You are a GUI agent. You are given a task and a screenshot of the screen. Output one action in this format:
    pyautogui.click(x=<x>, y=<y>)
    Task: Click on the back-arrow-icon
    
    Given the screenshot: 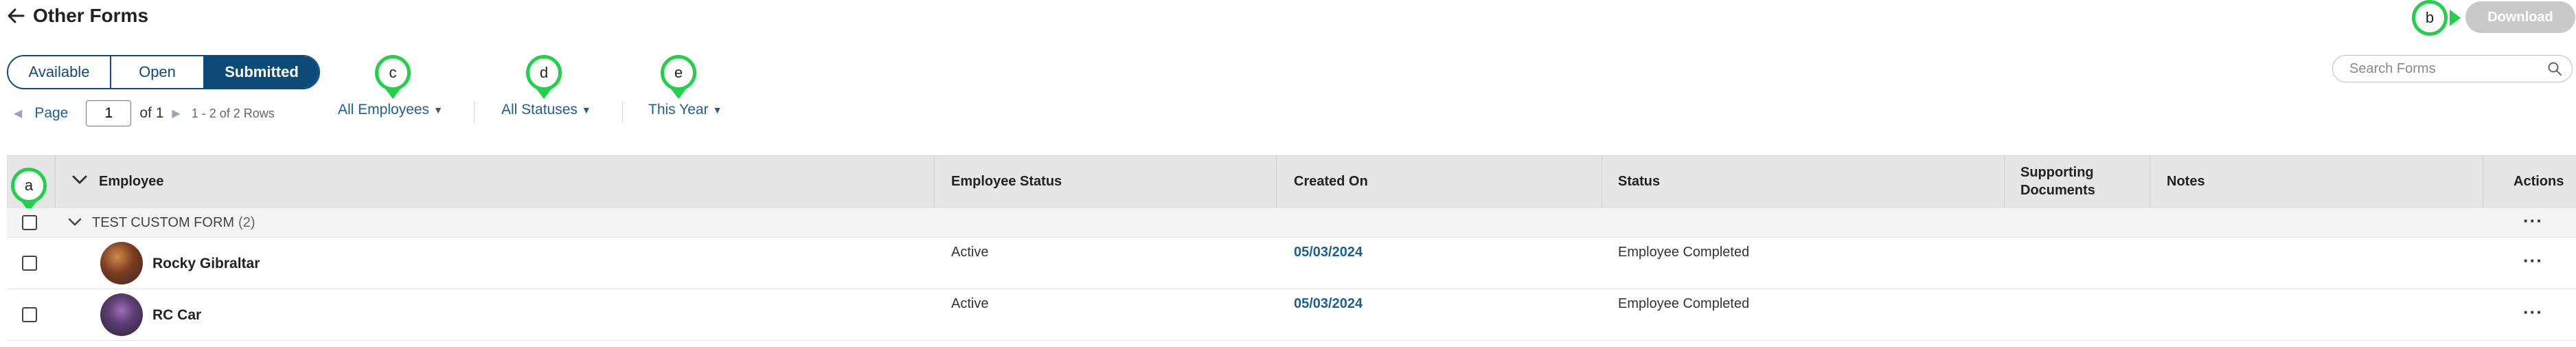 What is the action you would take?
    pyautogui.click(x=15, y=16)
    